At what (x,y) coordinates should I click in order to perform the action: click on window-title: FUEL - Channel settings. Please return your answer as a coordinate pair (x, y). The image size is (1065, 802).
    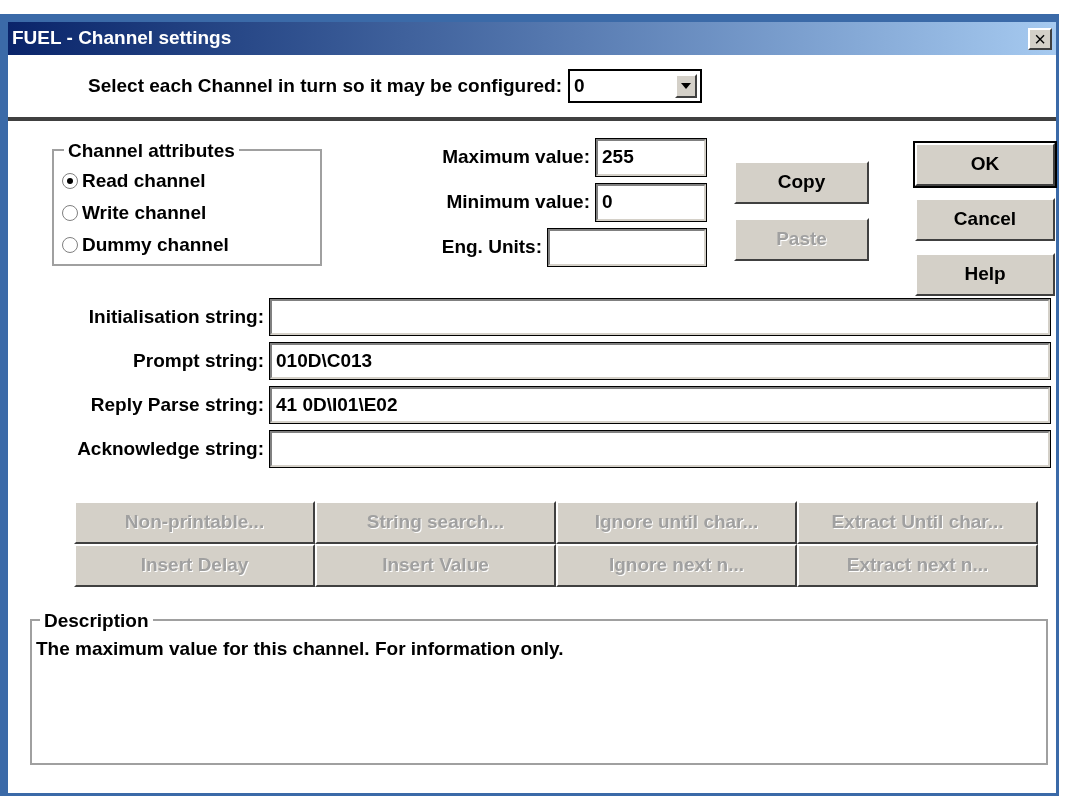
    Looking at the image, I should click on (122, 38).